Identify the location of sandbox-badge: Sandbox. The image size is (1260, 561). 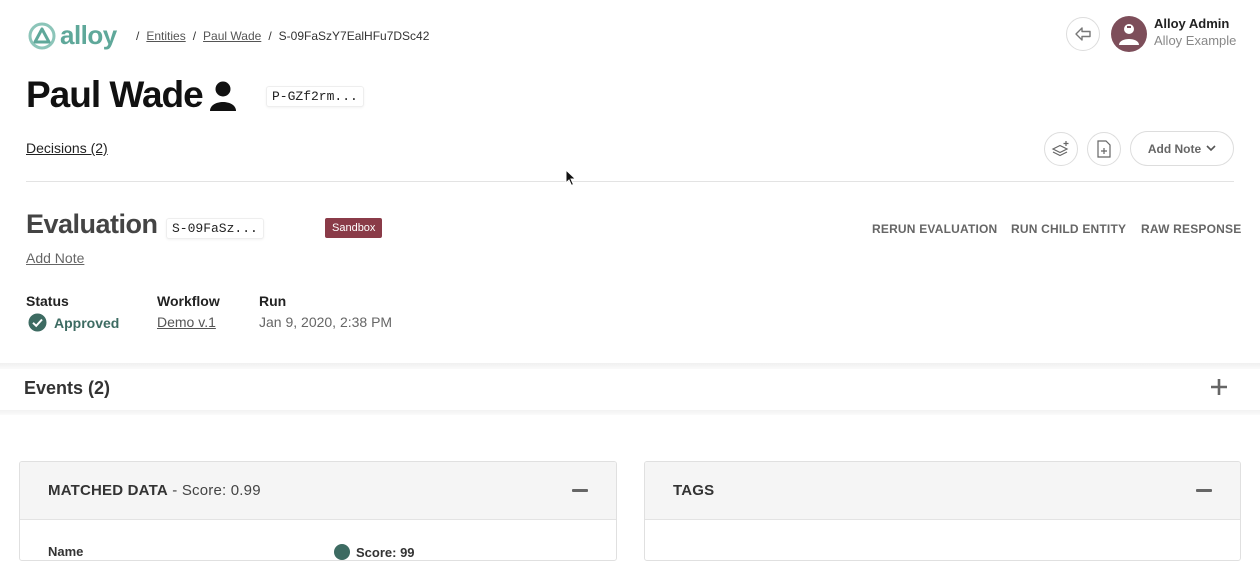
(354, 228).